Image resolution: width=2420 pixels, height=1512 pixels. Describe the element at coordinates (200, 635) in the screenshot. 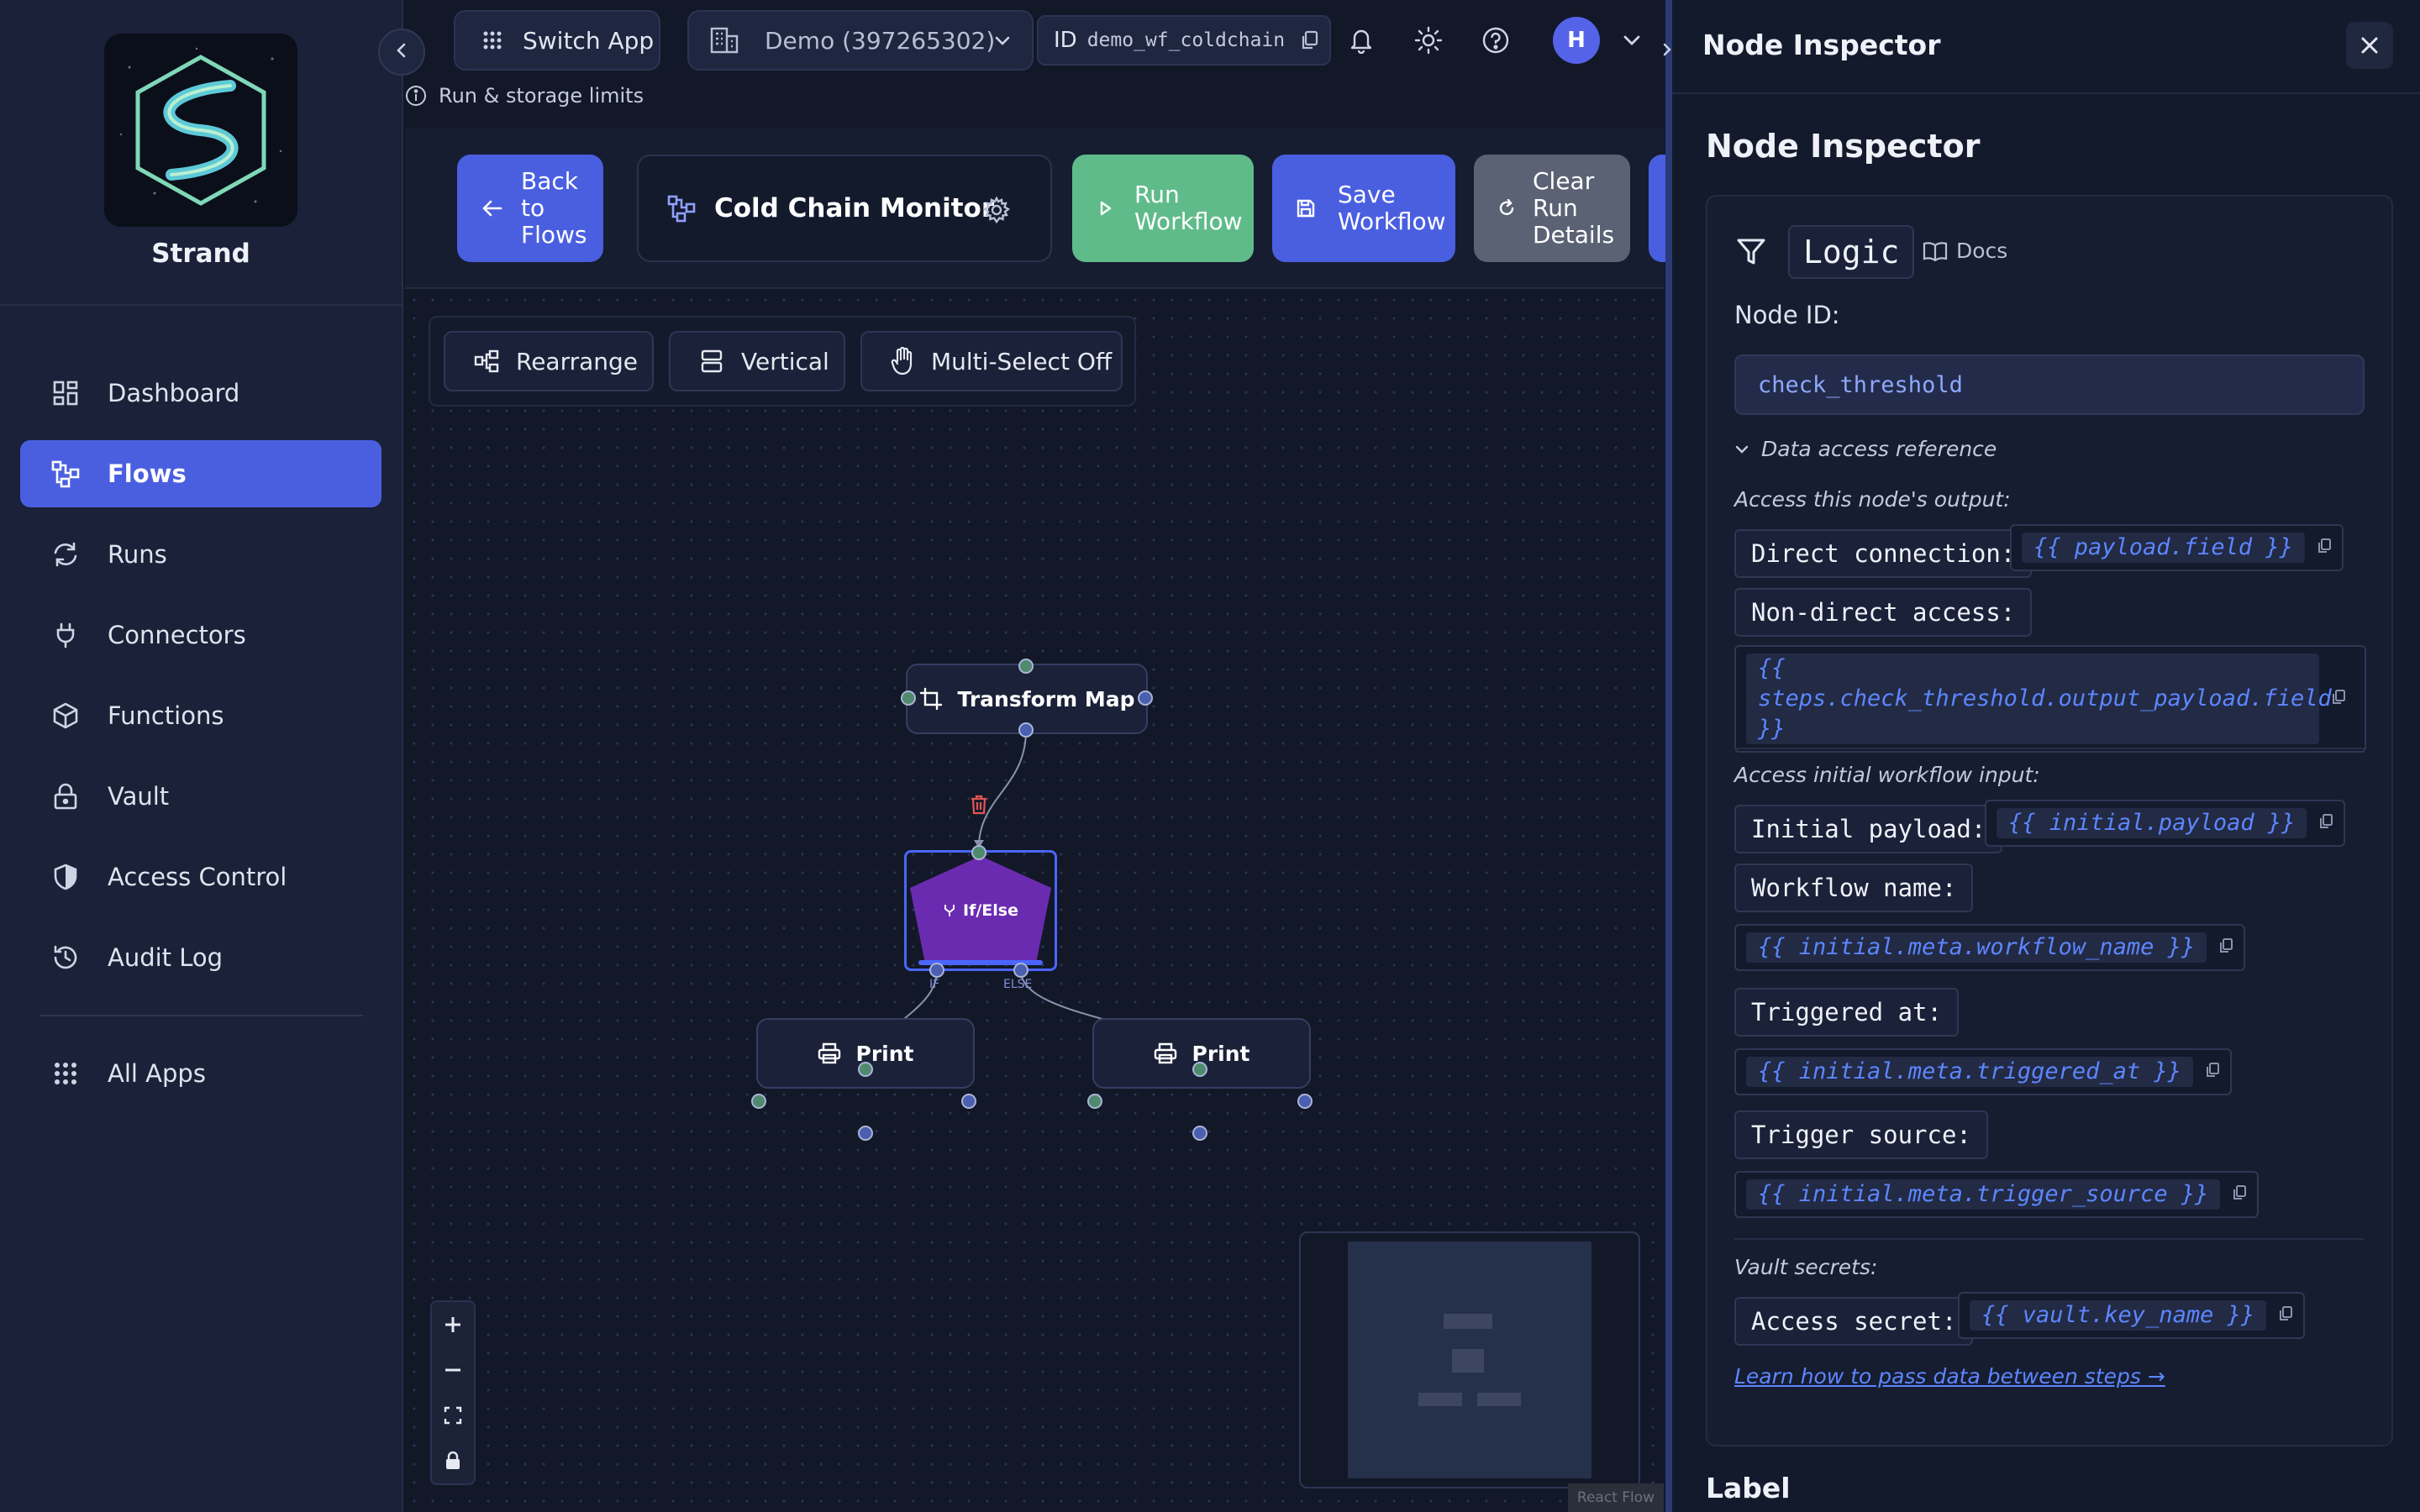

I see `sidebar-item-connectors: Connectors` at that location.